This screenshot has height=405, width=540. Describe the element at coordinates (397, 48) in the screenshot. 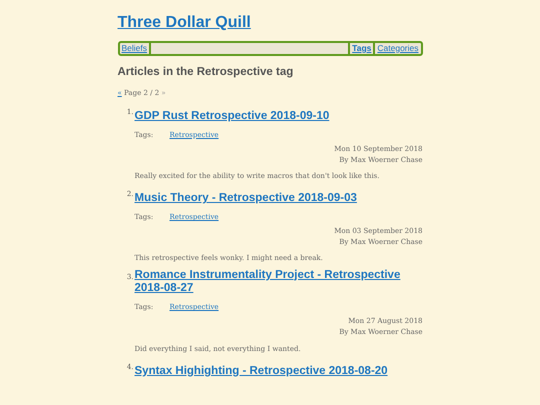

I see `nav-link-item: Categories` at that location.